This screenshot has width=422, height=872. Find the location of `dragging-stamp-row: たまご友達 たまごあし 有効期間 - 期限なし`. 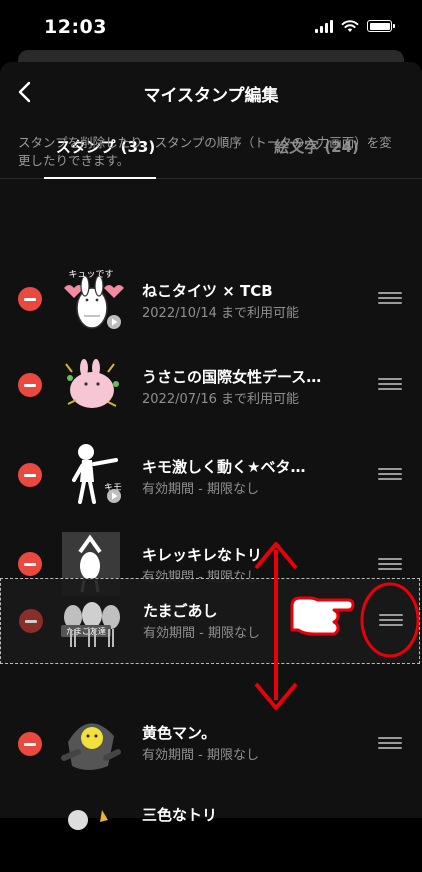

dragging-stamp-row: たまご友達 たまごあし 有効期間 - 期限なし is located at coordinates (210, 621).